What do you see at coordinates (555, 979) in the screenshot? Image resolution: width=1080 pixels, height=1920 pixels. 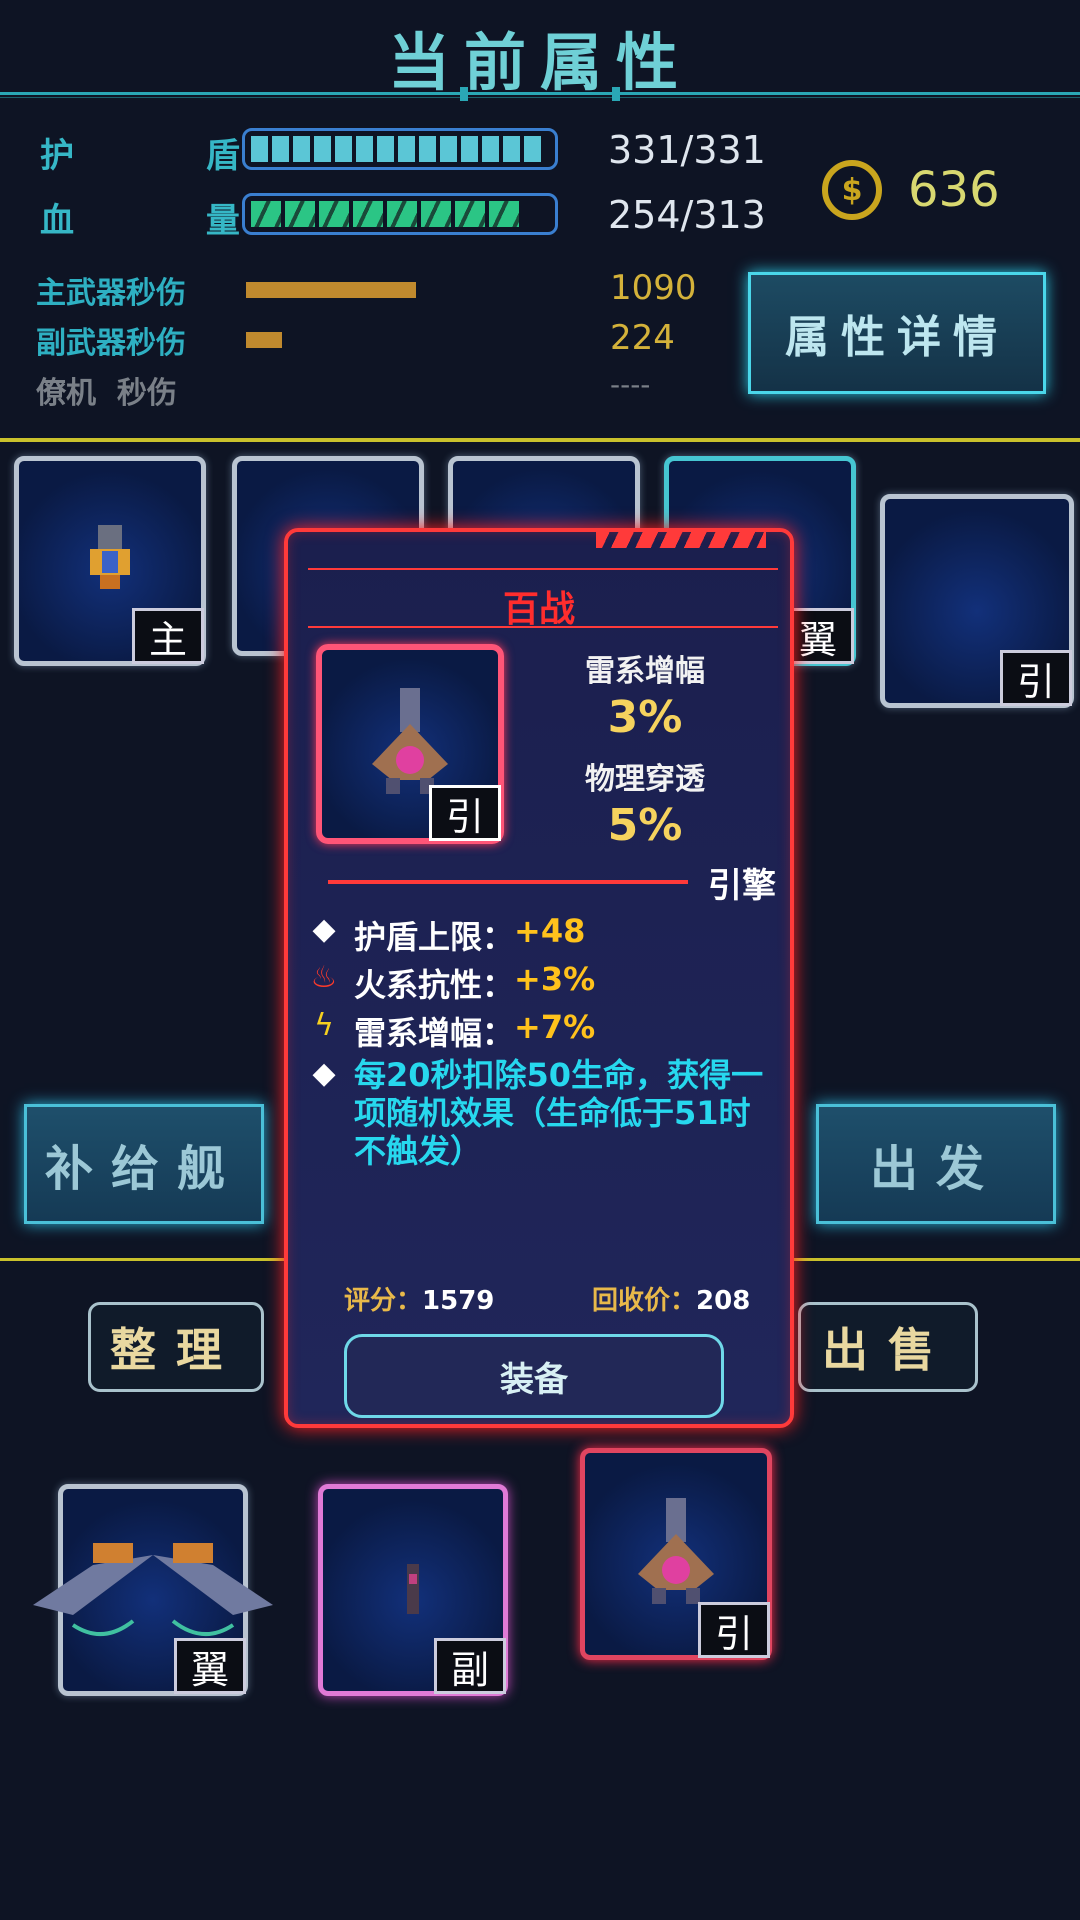 I see `effect-value: +3%` at bounding box center [555, 979].